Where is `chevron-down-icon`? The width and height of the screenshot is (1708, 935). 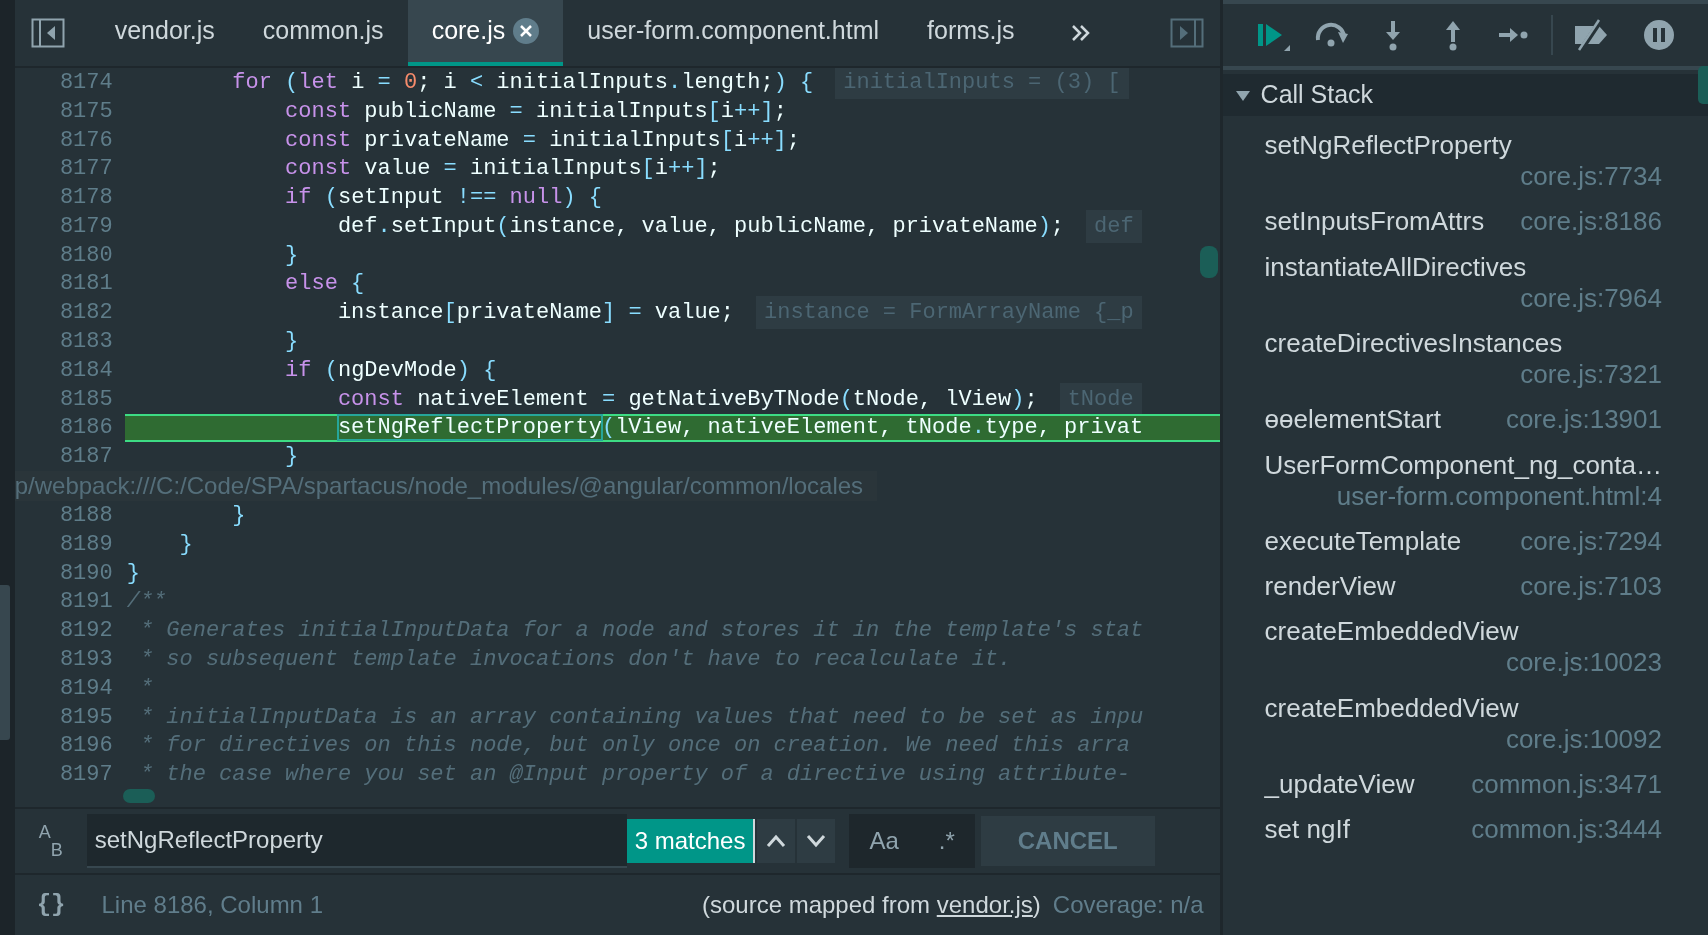 chevron-down-icon is located at coordinates (816, 841).